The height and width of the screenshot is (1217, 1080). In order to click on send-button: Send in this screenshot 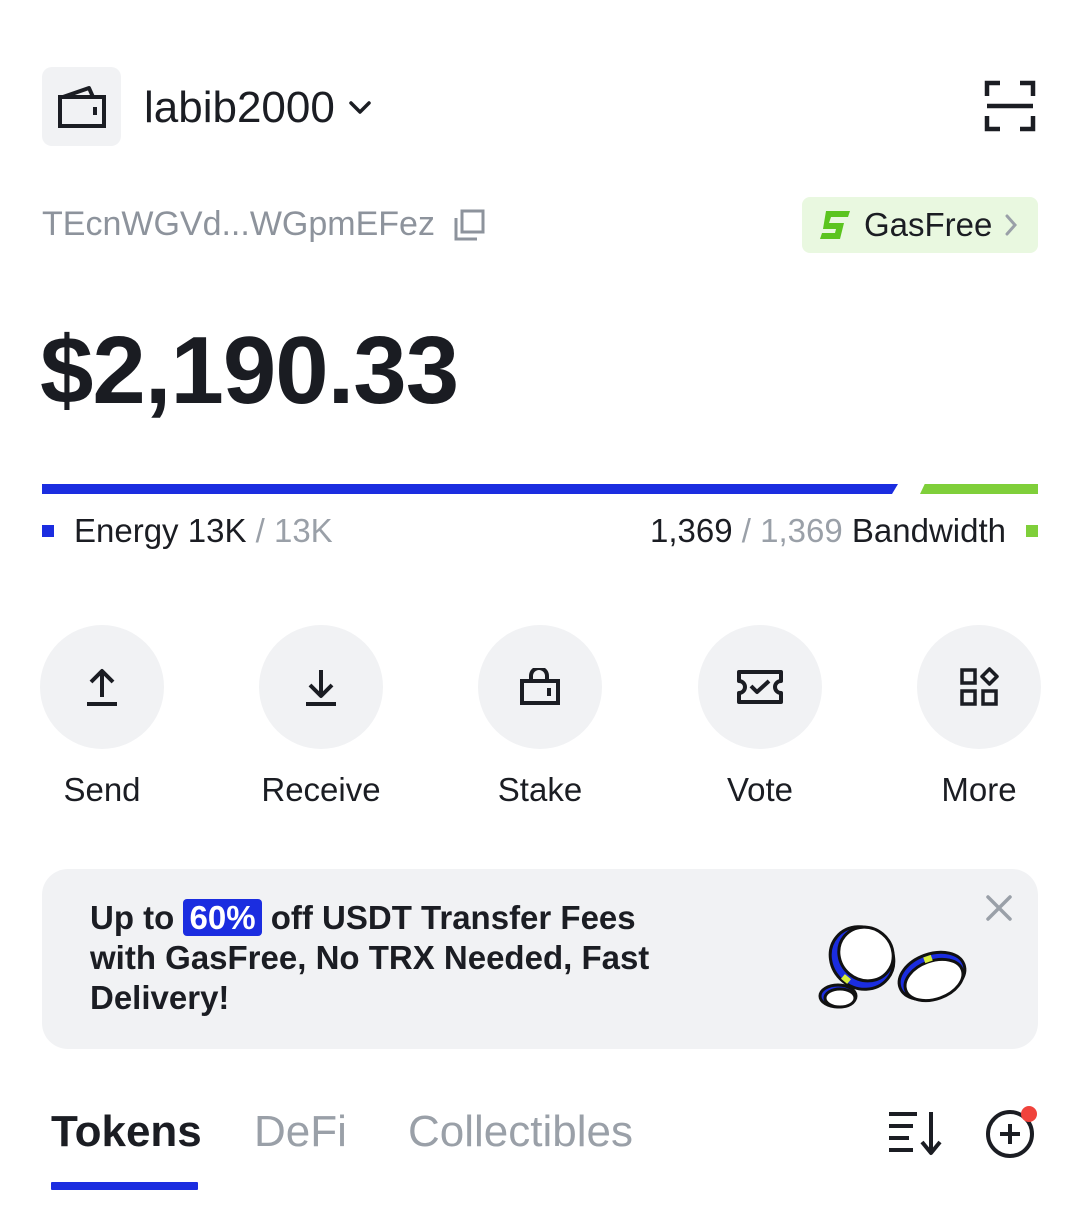, I will do `click(102, 717)`.